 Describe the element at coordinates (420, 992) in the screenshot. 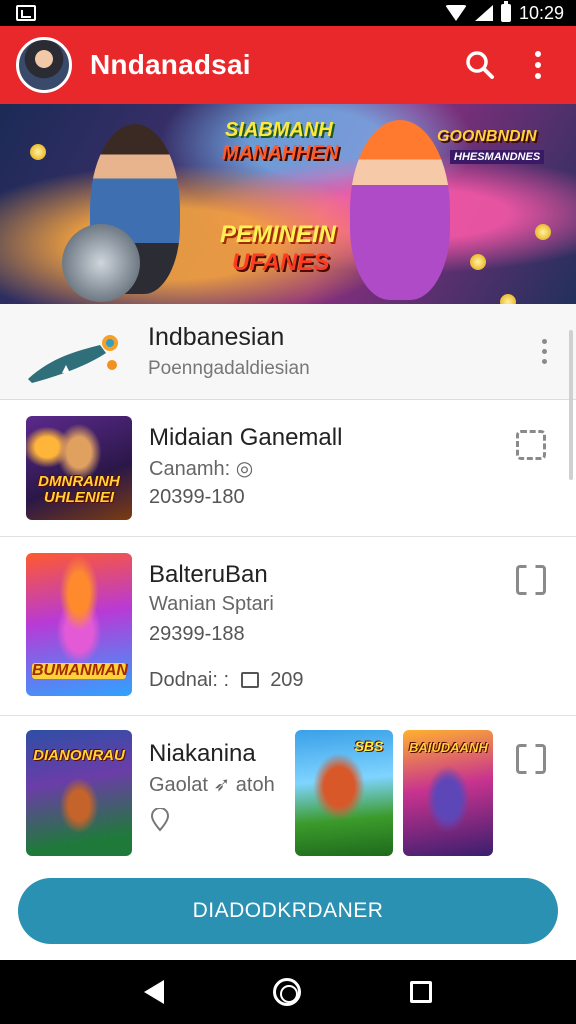

I see `recents-icon` at that location.